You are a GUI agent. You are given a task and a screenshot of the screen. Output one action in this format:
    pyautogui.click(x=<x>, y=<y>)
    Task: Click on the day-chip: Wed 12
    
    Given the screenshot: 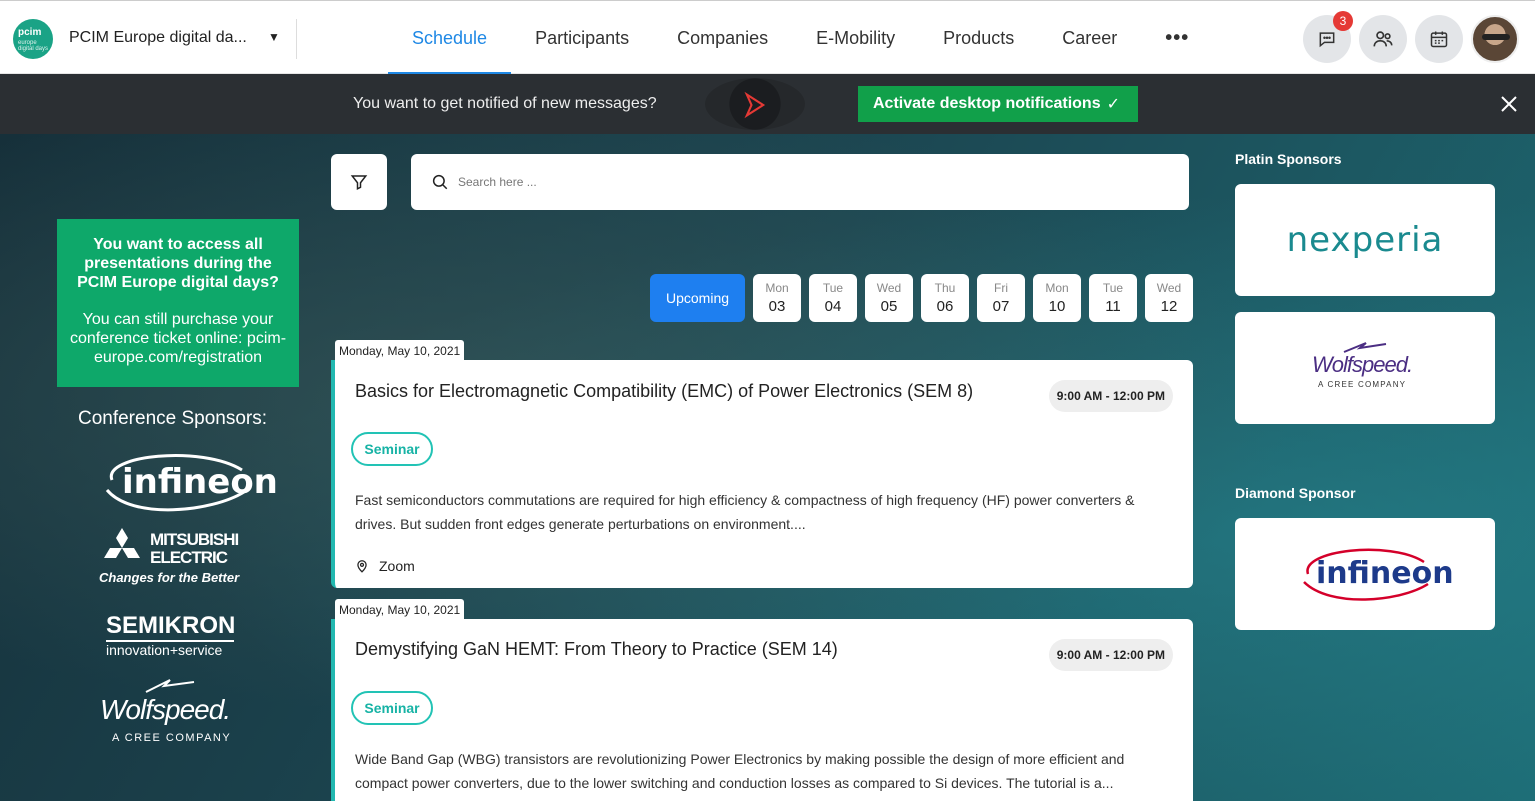 What is the action you would take?
    pyautogui.click(x=1169, y=298)
    